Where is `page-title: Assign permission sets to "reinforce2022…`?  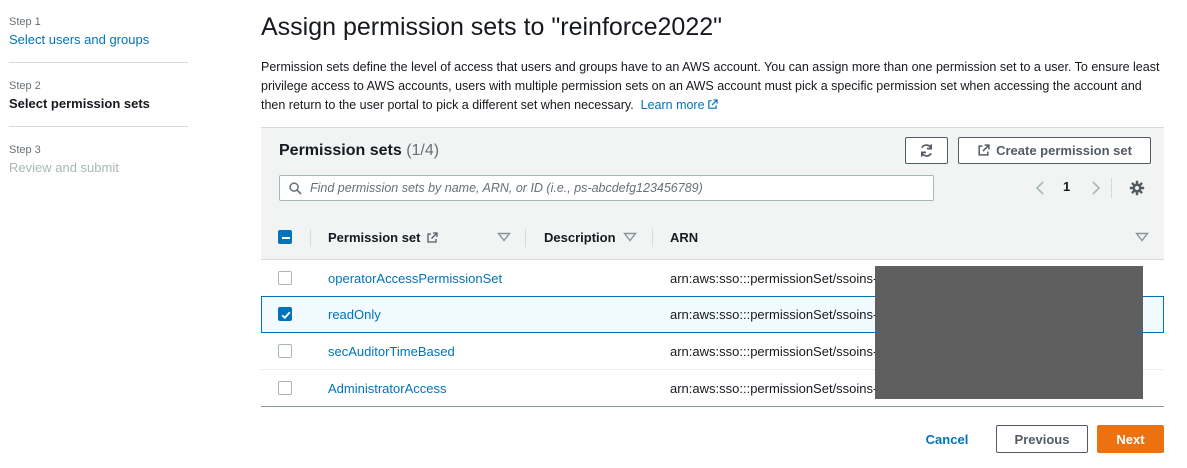
page-title: Assign permission sets to "reinforce2022… is located at coordinates (492, 27).